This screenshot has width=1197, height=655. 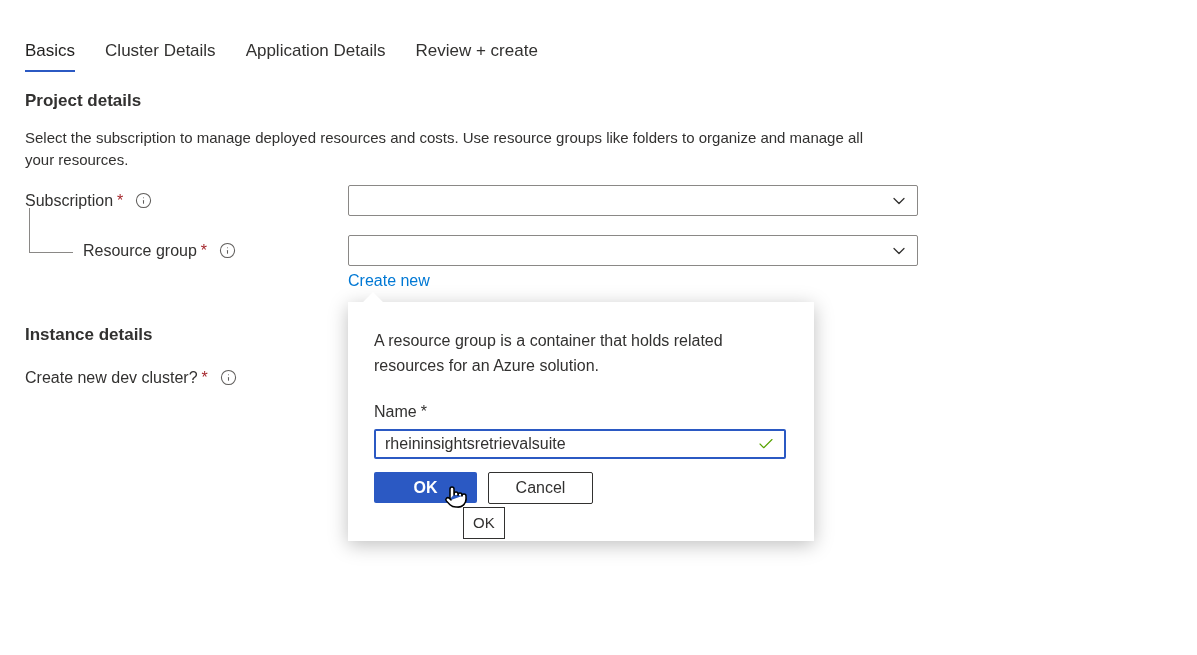 I want to click on section-description: Select the subscription to manage deployed resources and costs. Use resource groups like folders to organize and manage all your resources., so click(x=444, y=149).